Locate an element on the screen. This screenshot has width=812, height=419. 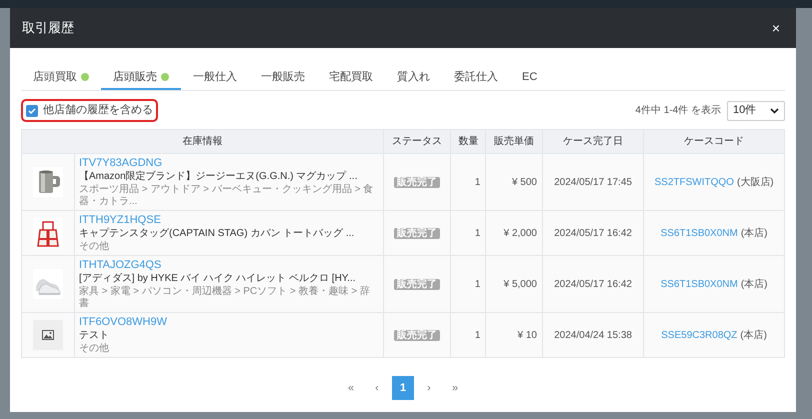
page-button: 1 is located at coordinates (403, 388).